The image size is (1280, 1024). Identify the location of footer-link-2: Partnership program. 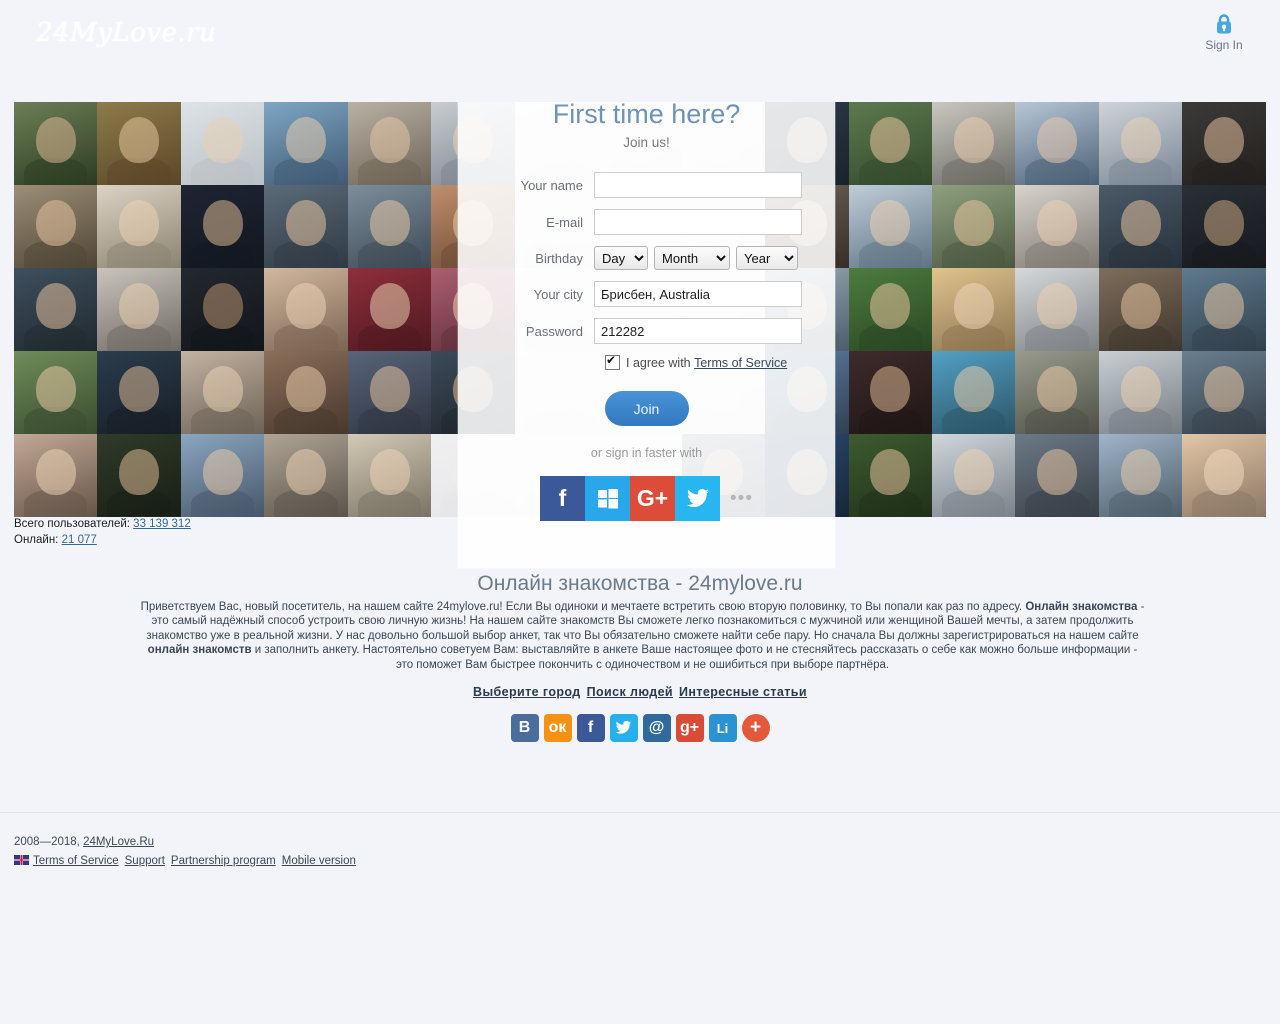
(223, 861).